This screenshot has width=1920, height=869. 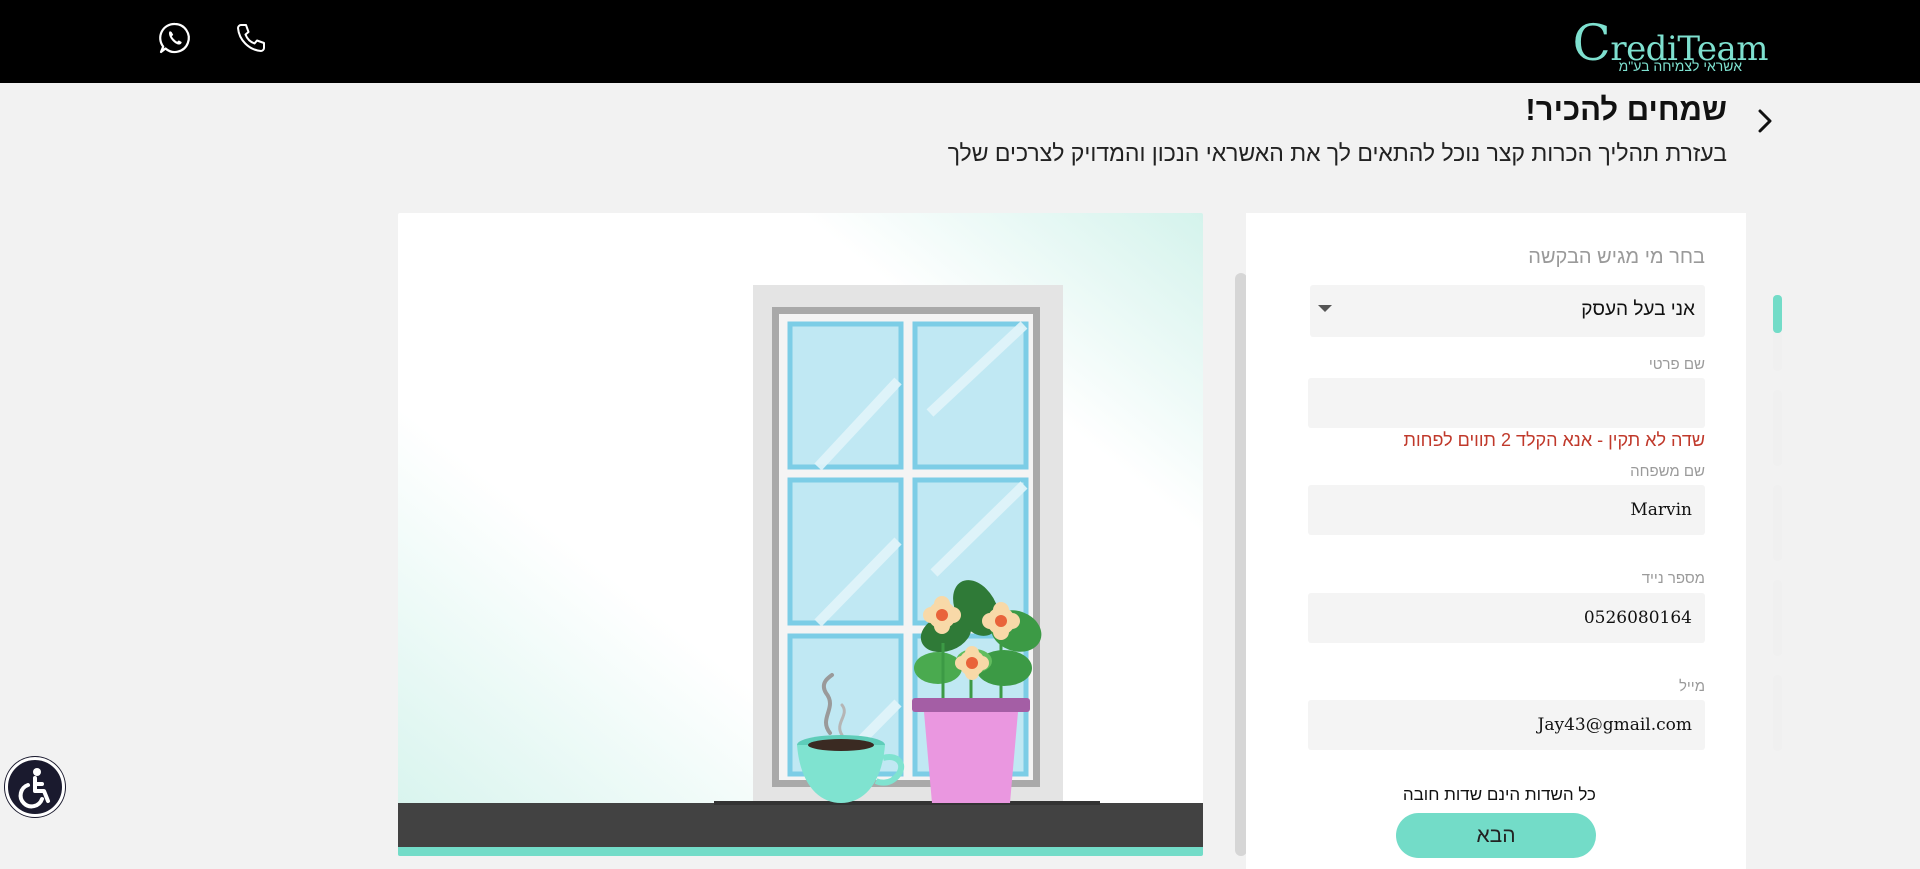 I want to click on applicant-select-label: בחר מי מגיש הבקשה, so click(x=1616, y=257).